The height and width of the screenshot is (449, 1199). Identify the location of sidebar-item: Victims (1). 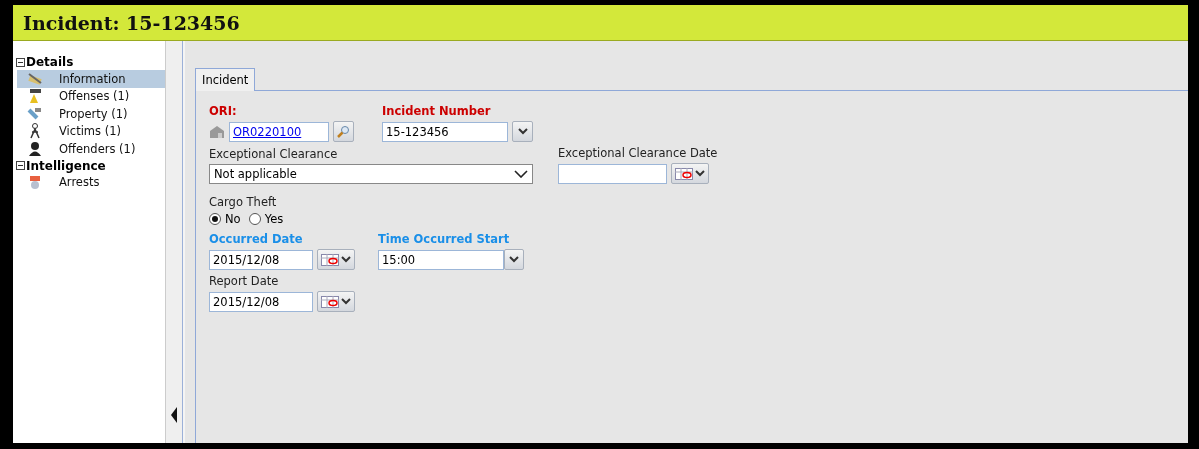
(91, 131).